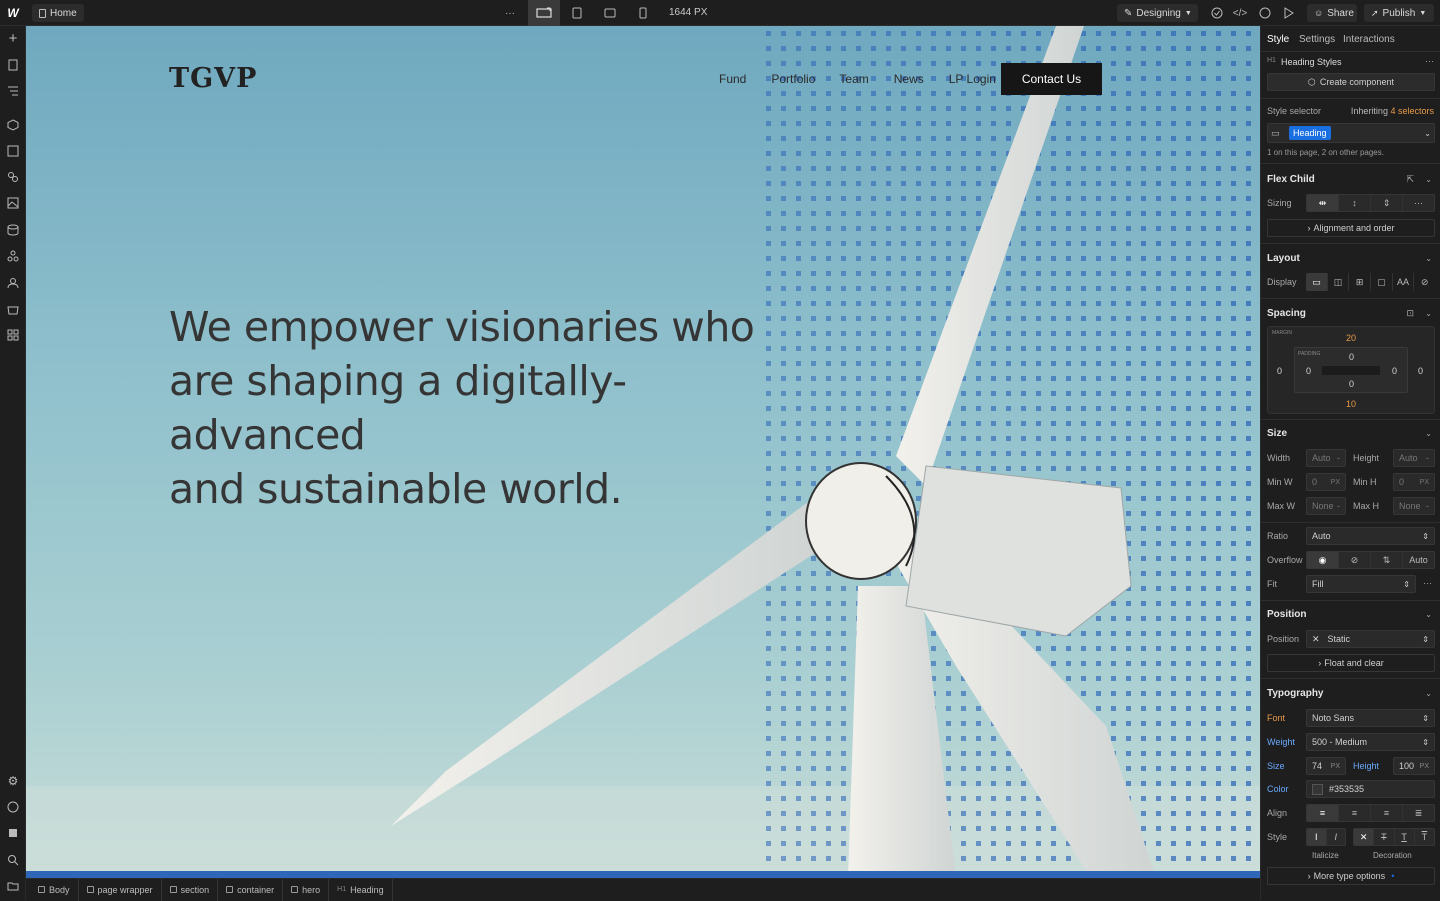 This screenshot has width=1440, height=901. What do you see at coordinates (1310, 133) in the screenshot?
I see `selector-chip: Heading` at bounding box center [1310, 133].